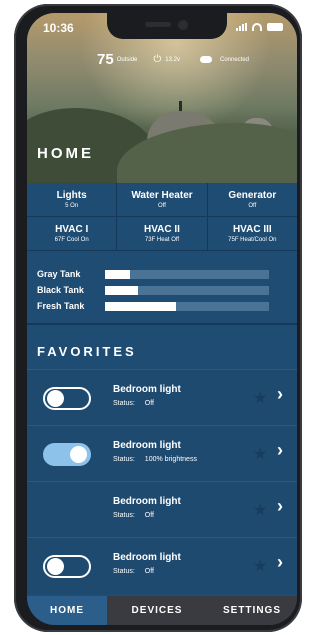 This screenshot has height=635, width=320. What do you see at coordinates (67, 610) in the screenshot?
I see `nav-home: HOME` at bounding box center [67, 610].